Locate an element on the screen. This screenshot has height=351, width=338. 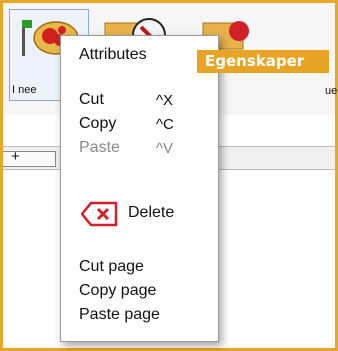
menu-item-delete: Delete is located at coordinates (151, 213).